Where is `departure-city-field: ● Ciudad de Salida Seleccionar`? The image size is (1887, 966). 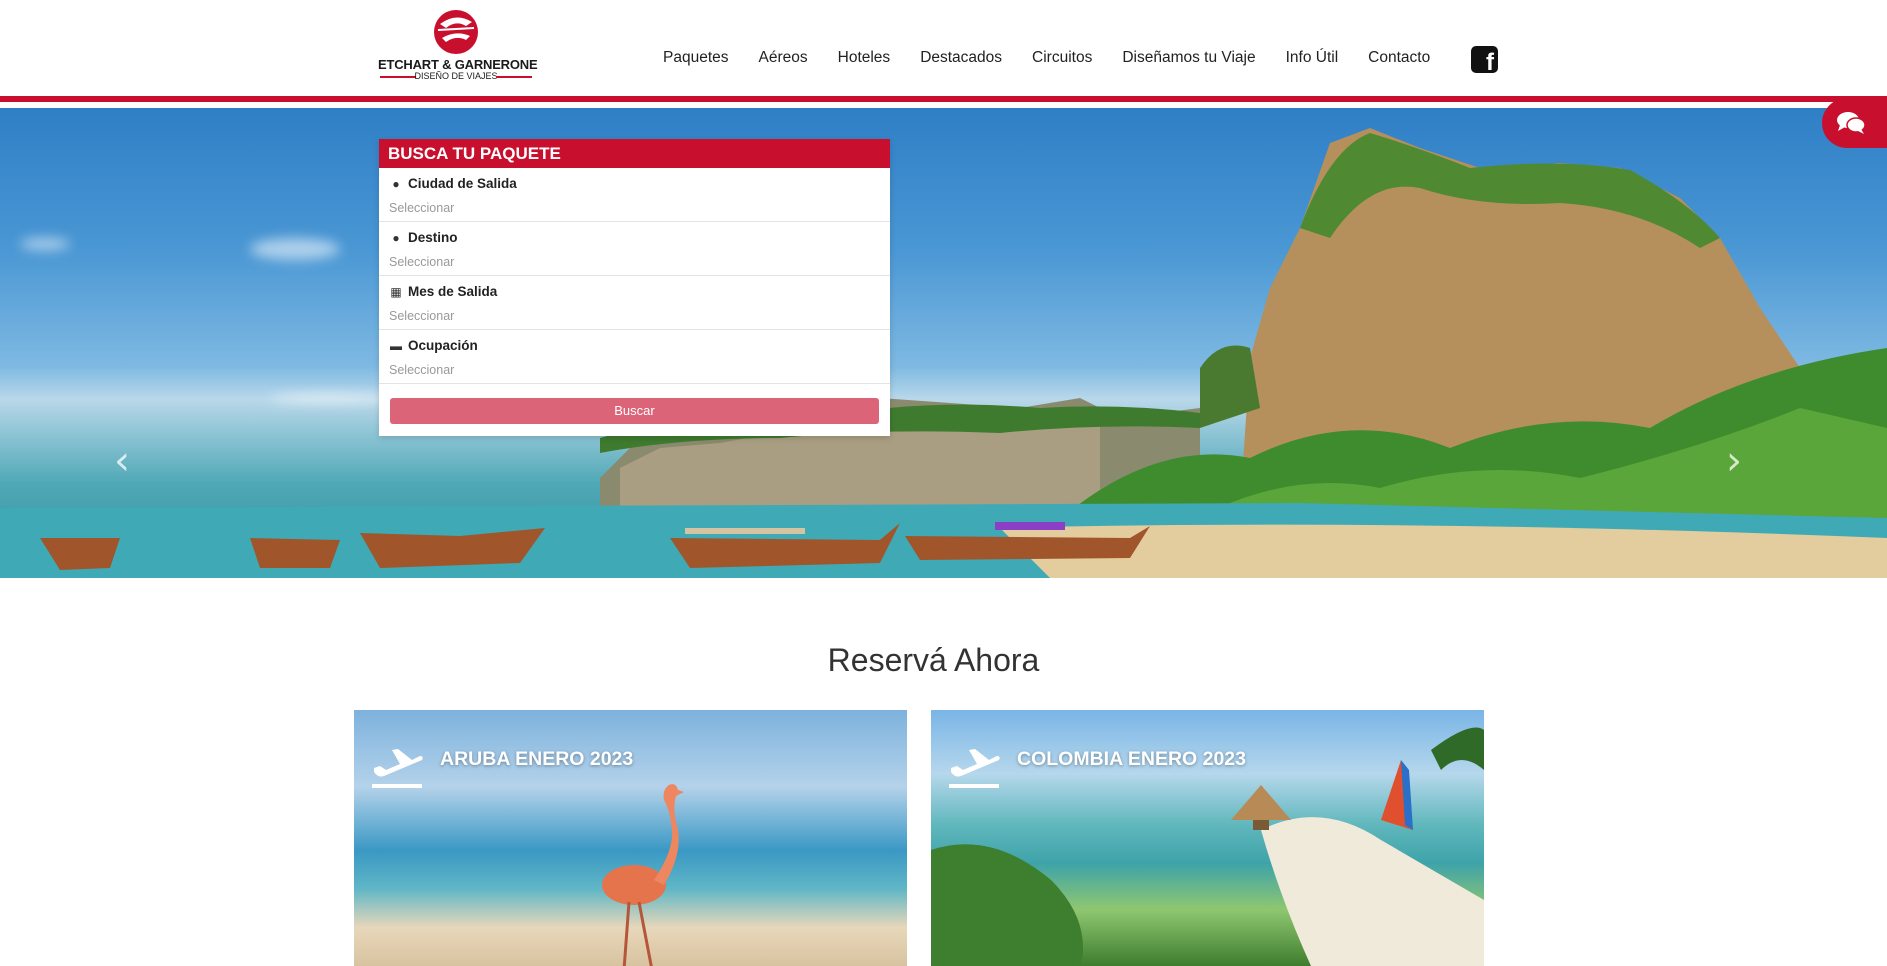
departure-city-field: ● Ciudad de Salida Seleccionar is located at coordinates (634, 195).